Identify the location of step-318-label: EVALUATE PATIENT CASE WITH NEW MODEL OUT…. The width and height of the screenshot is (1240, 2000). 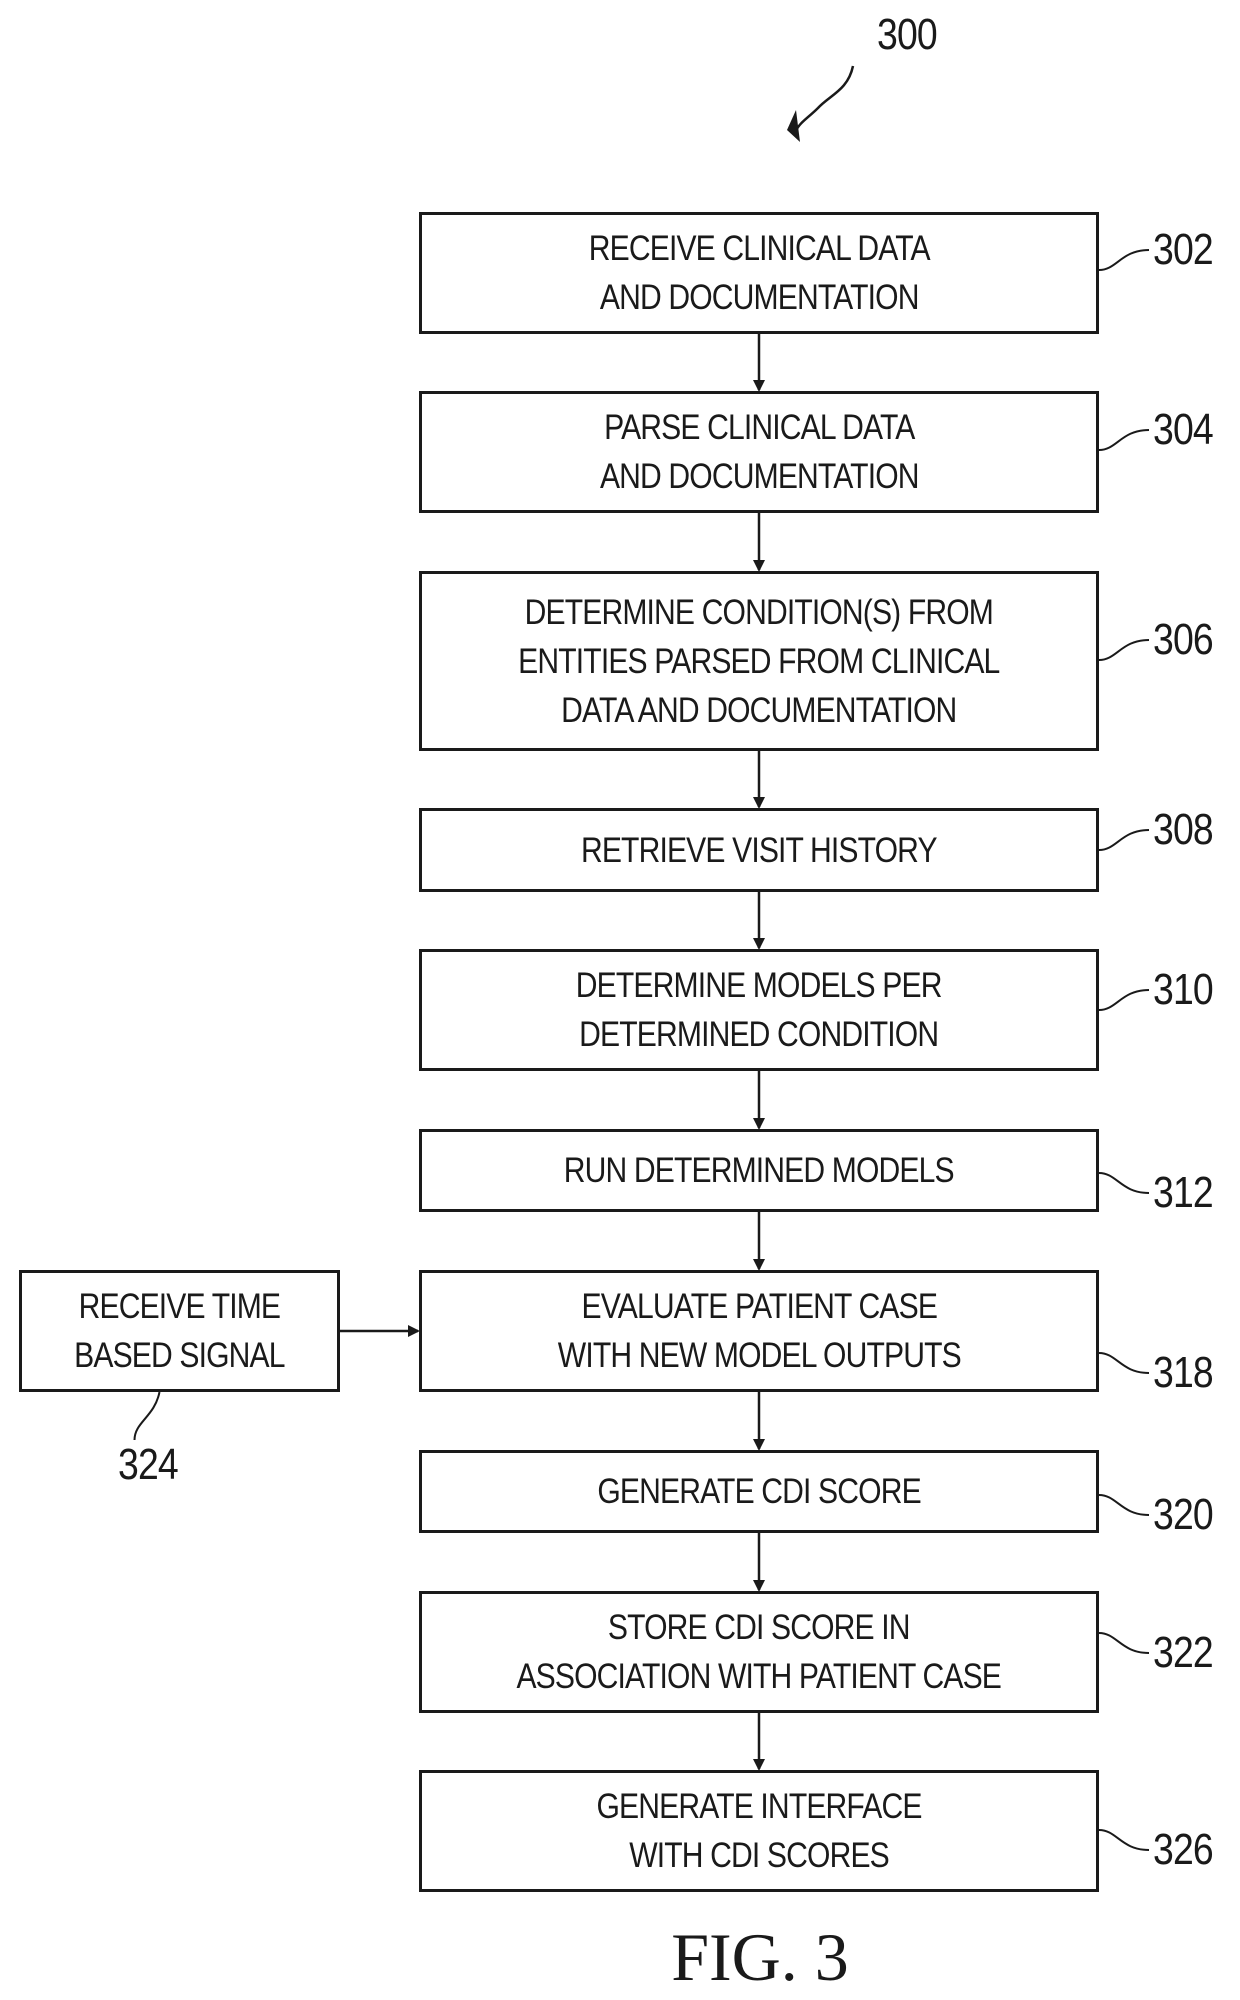
(759, 1331).